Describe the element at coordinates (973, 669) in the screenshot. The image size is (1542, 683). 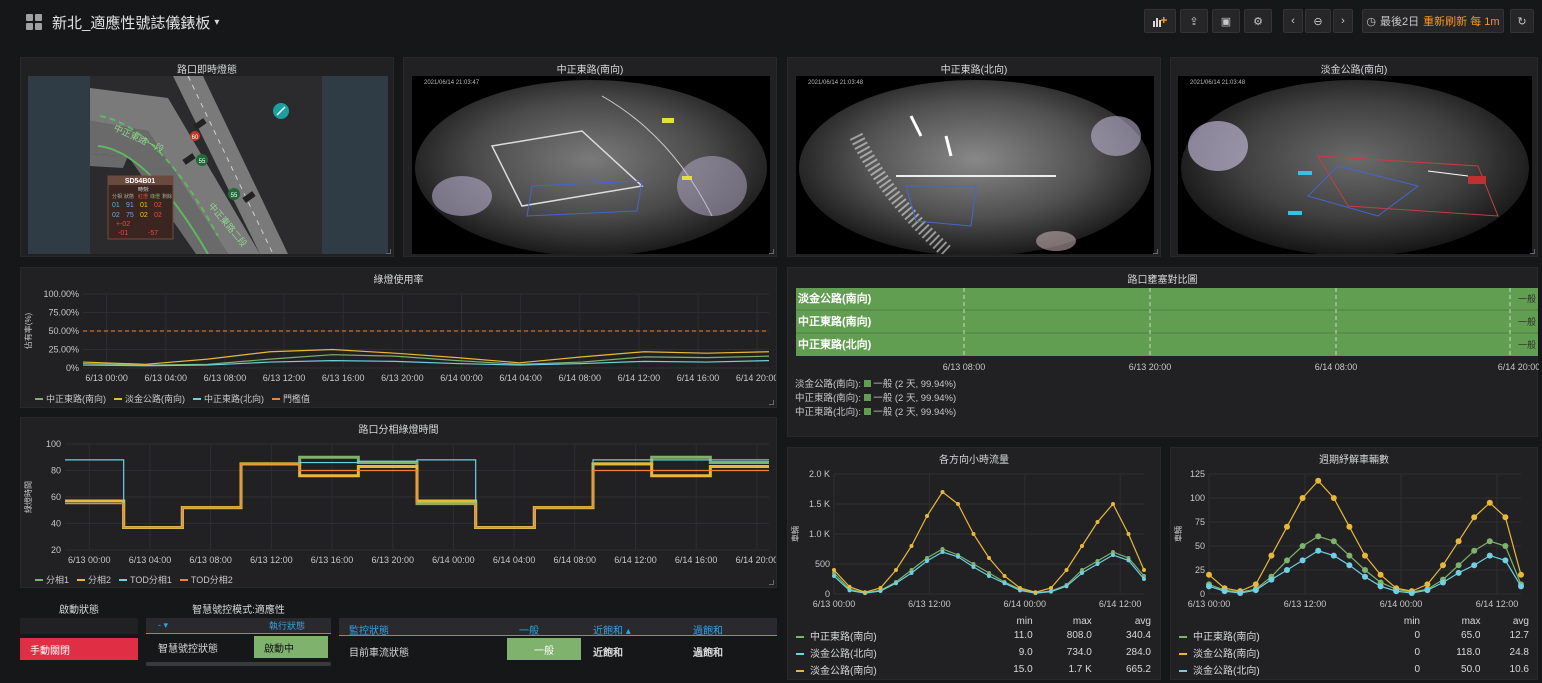
I see `legend-row: 淡金公路(南向) 15.0 1.7 K 665.2` at that location.